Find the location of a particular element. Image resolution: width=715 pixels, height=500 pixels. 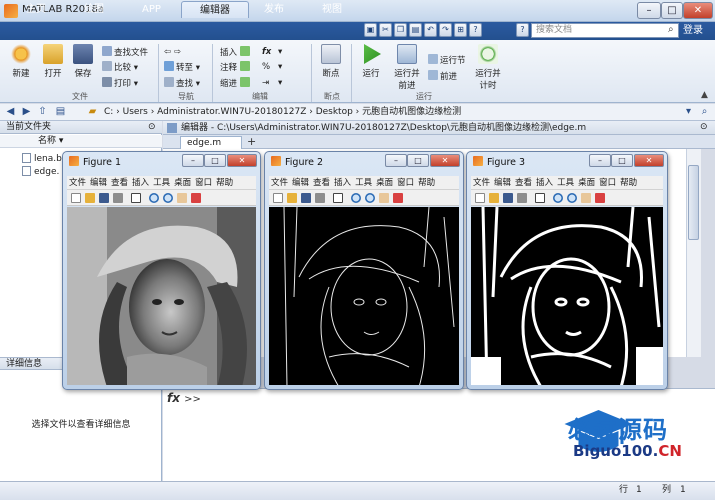

back-icon: ◀ is located at coordinates (10, 112).